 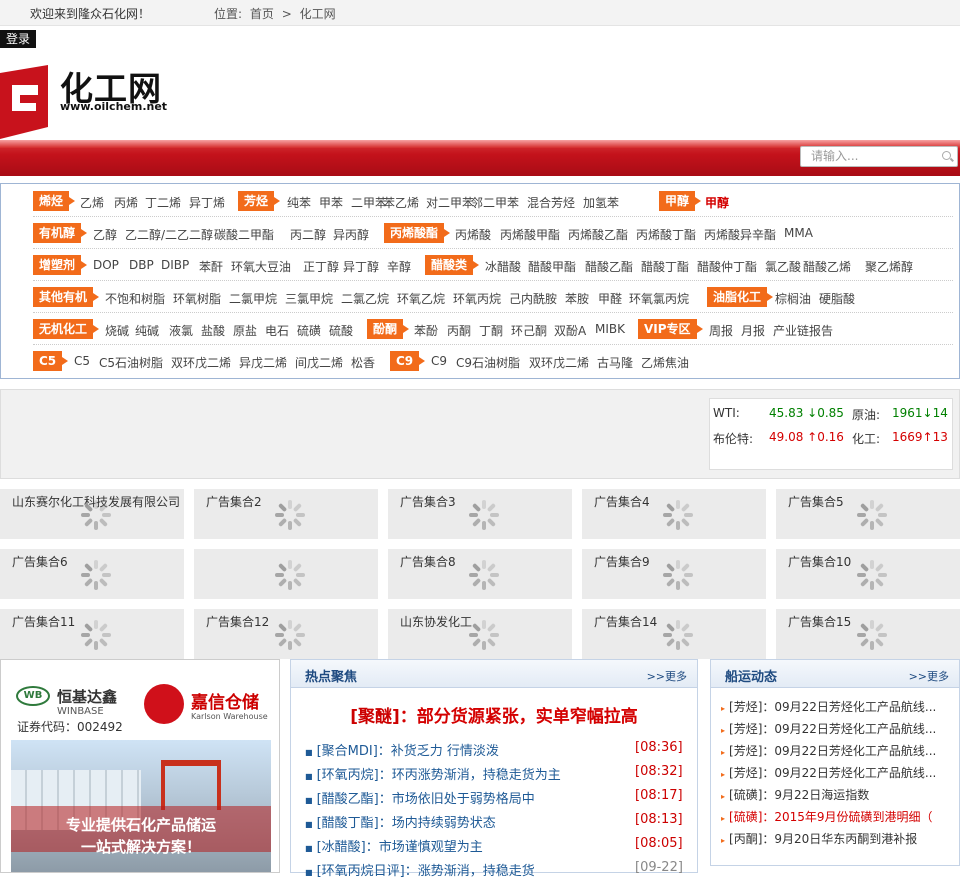 What do you see at coordinates (261, 266) in the screenshot?
I see `category-link: 环氧大豆油` at bounding box center [261, 266].